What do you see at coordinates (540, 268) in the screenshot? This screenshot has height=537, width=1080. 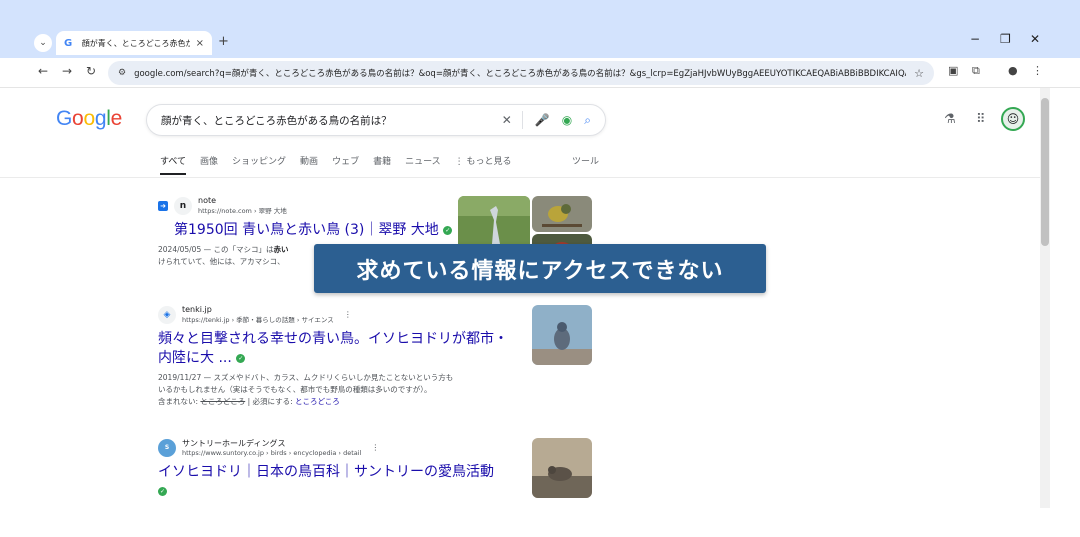 I see `overlay-message-banner: 求めている情報にアクセスできない` at bounding box center [540, 268].